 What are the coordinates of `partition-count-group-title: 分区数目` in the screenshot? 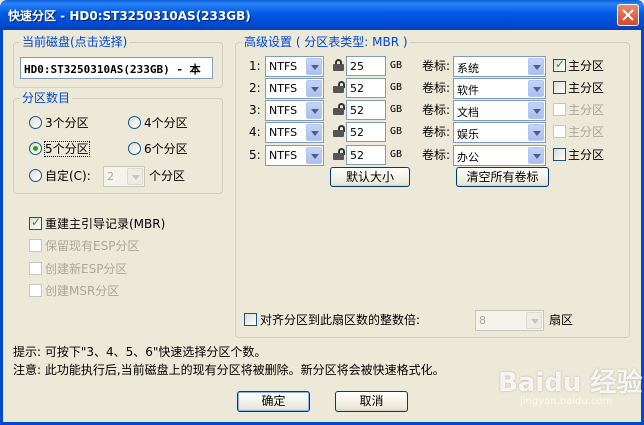 It's located at (46, 98).